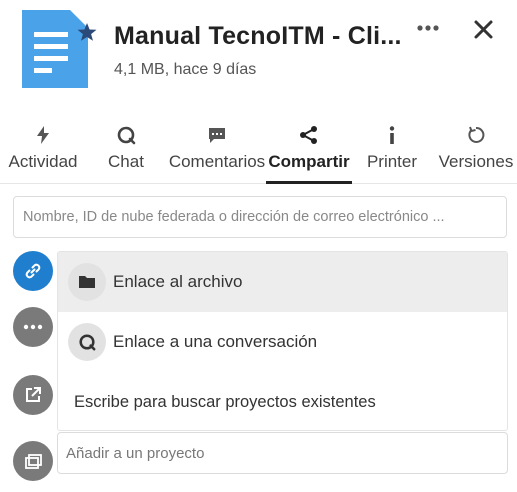  What do you see at coordinates (282, 453) in the screenshot?
I see `add-to-project-input` at bounding box center [282, 453].